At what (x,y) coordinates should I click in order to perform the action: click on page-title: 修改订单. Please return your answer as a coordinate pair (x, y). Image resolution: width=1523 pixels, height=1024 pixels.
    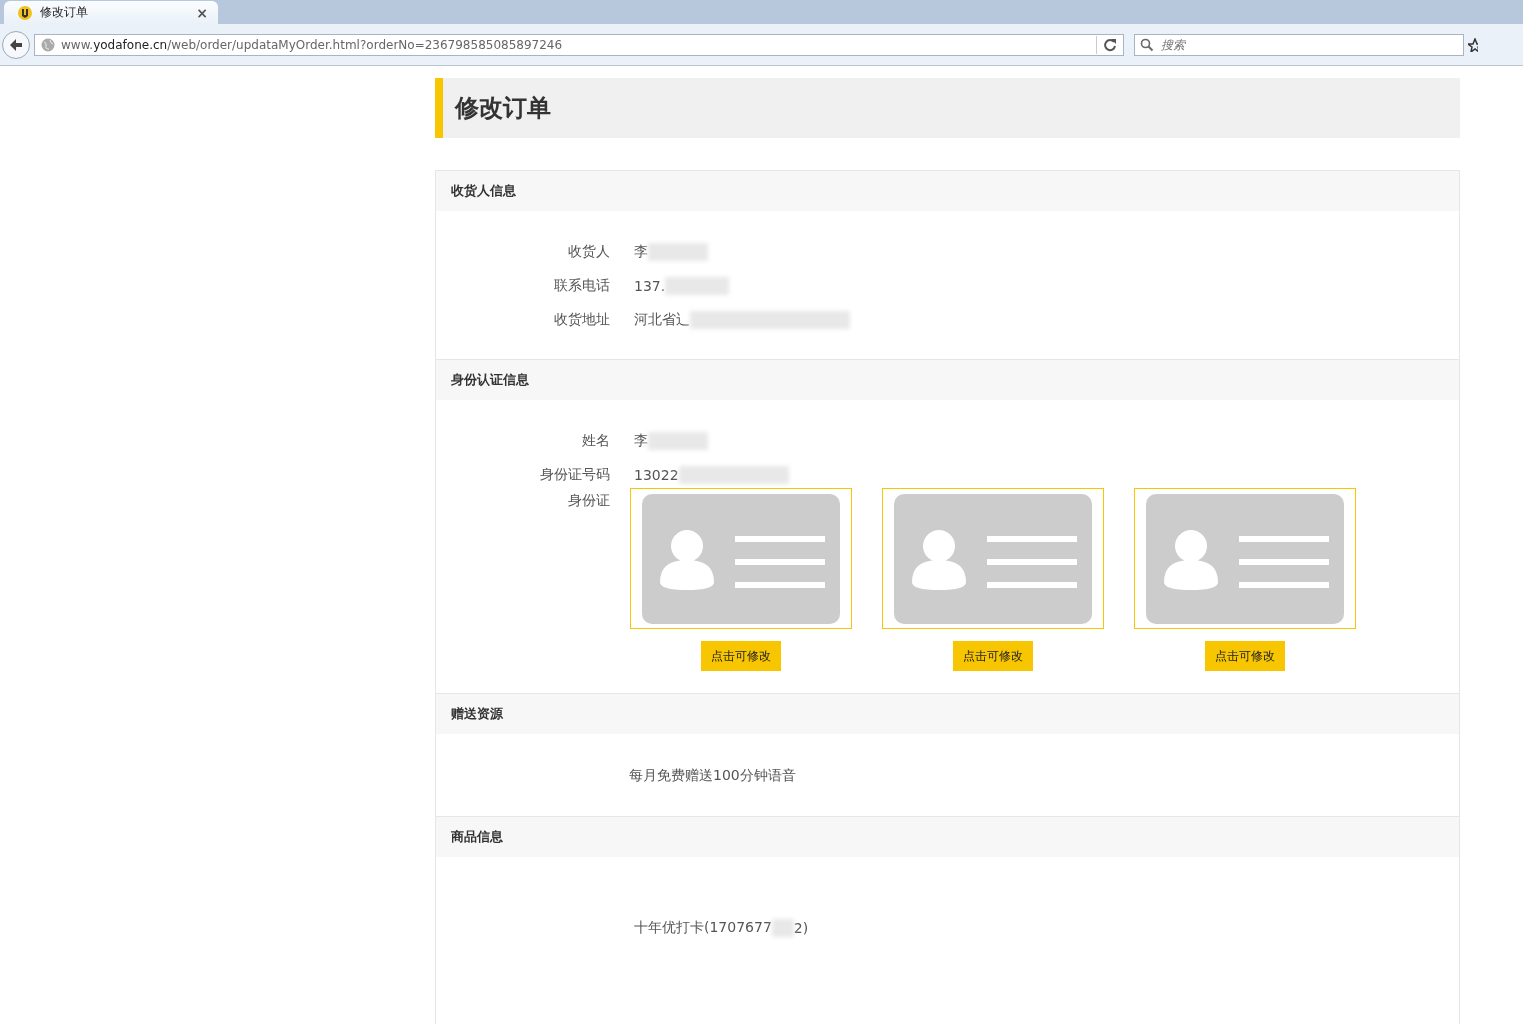
    Looking at the image, I should click on (503, 108).